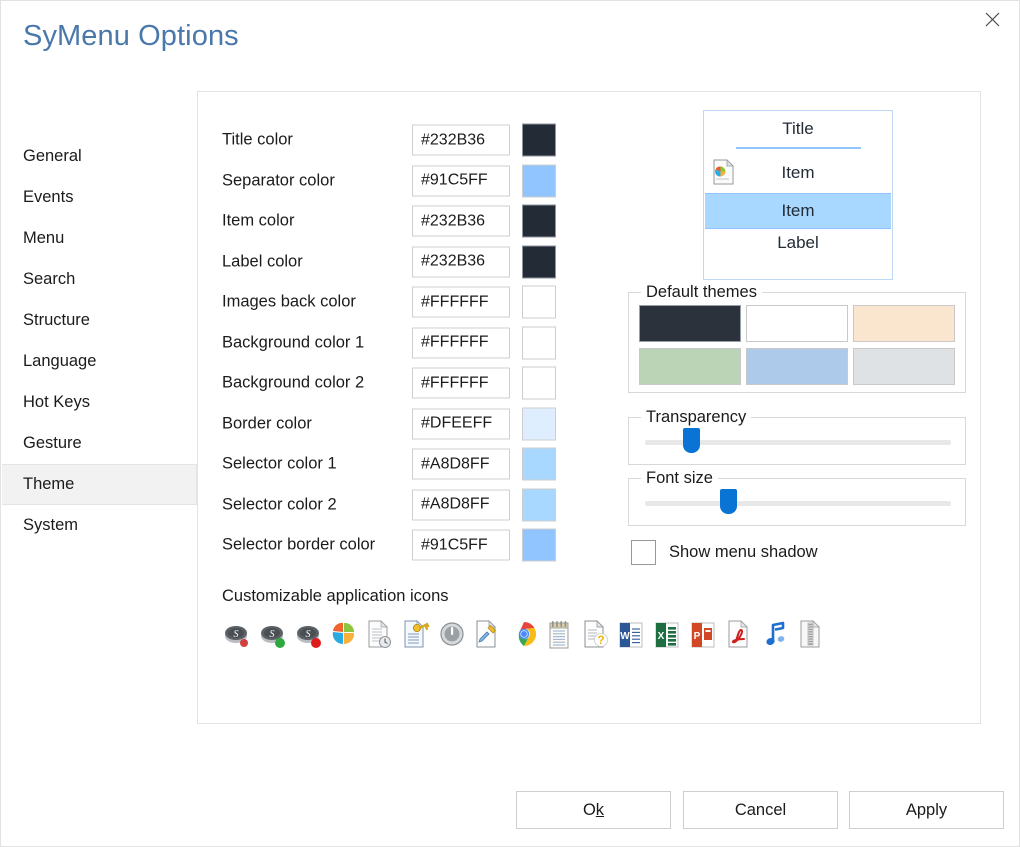 This screenshot has width=1020, height=847. I want to click on sidebar-item-menu: Menu, so click(99, 238).